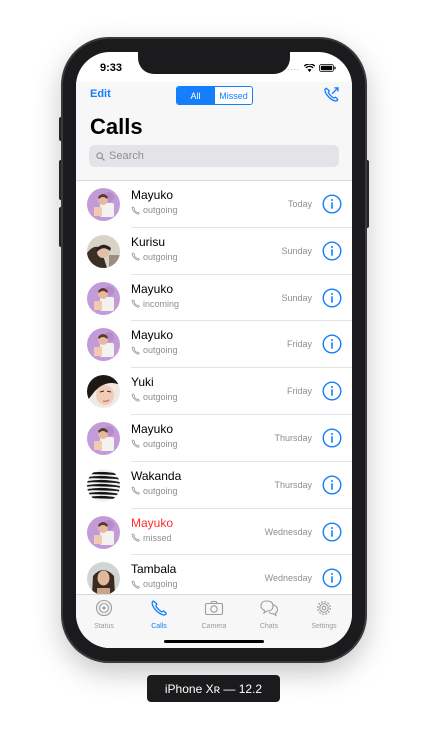  Describe the element at coordinates (159, 608) in the screenshot. I see `phone-icon` at that location.